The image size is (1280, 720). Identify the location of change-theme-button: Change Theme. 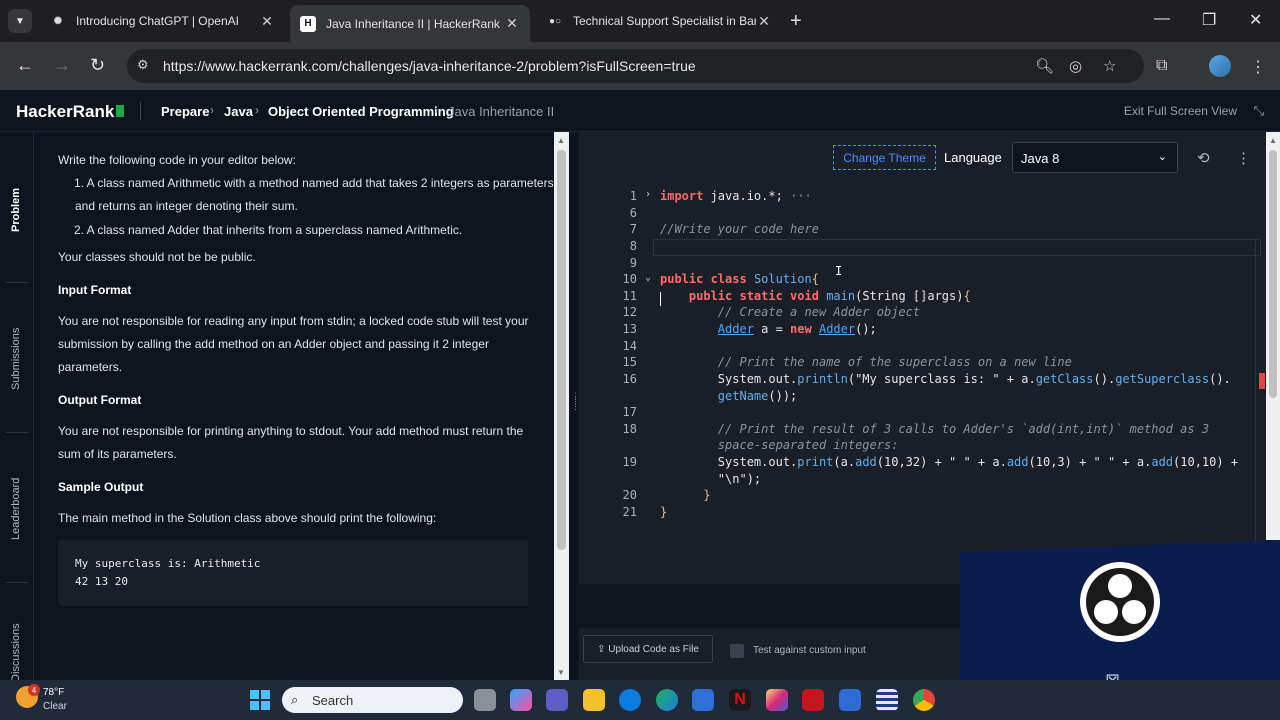
(884, 157).